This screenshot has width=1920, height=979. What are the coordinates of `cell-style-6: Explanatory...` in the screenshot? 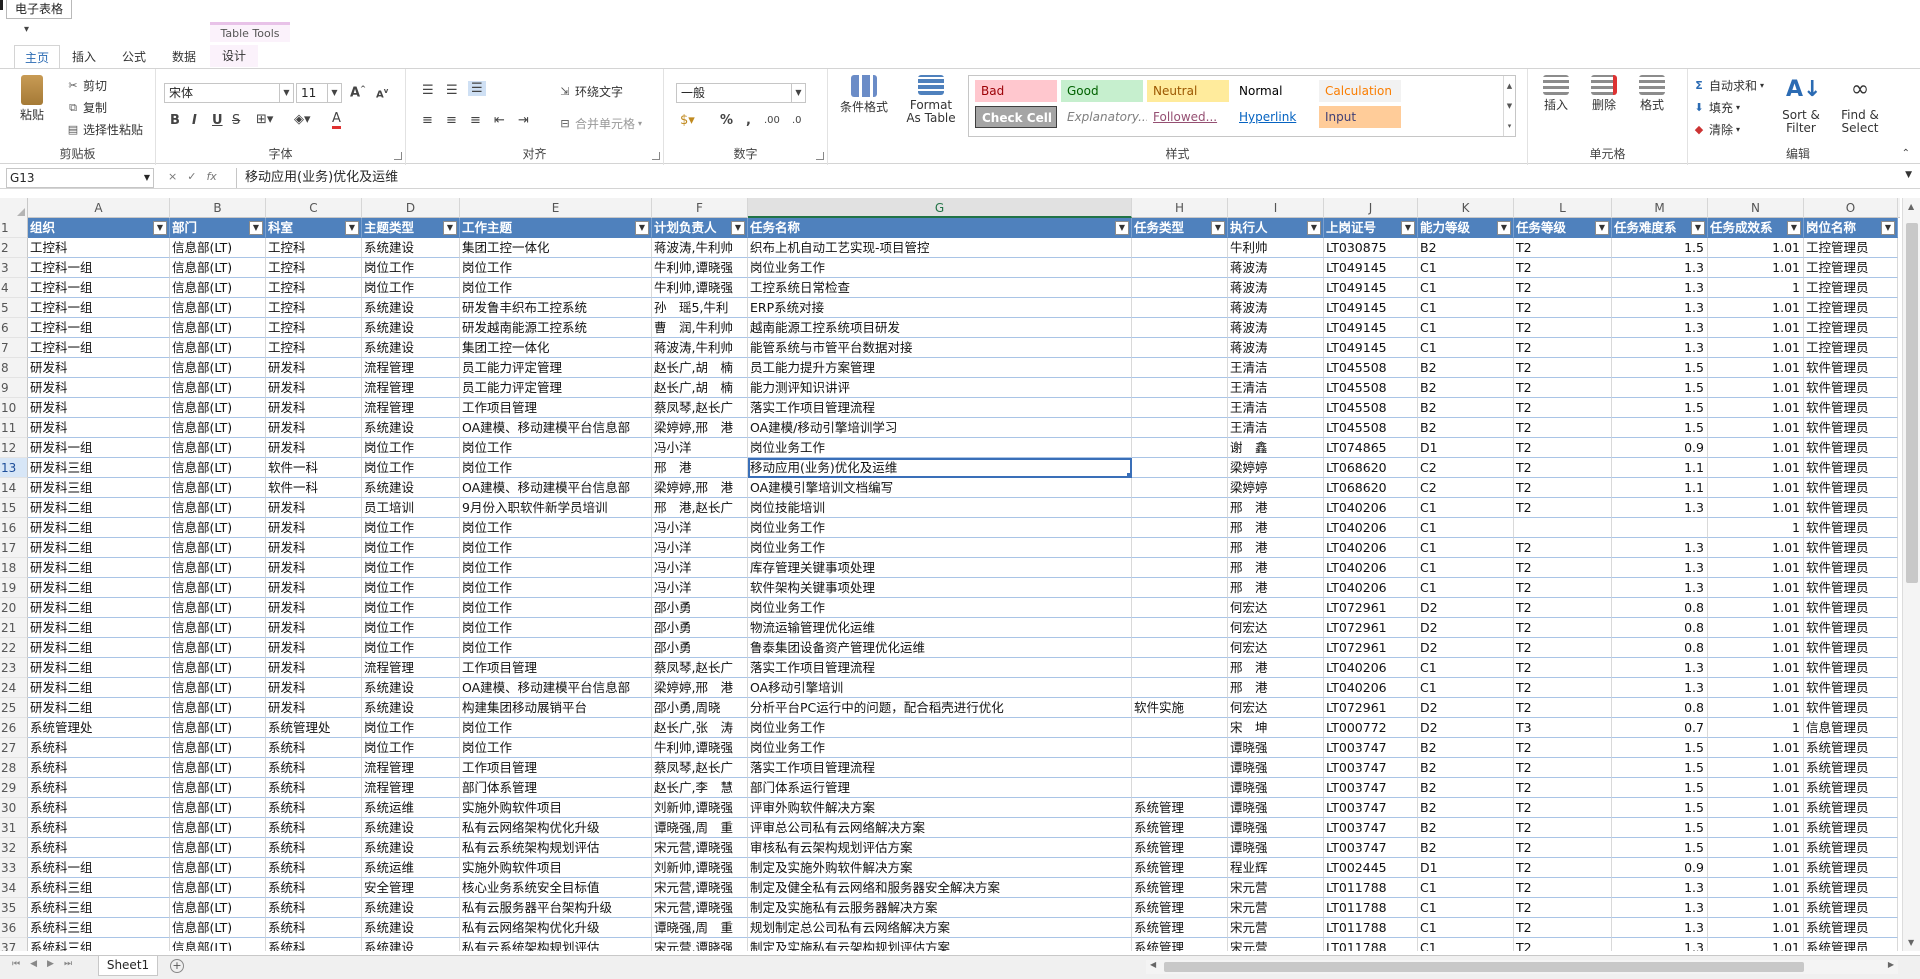 It's located at (1105, 117).